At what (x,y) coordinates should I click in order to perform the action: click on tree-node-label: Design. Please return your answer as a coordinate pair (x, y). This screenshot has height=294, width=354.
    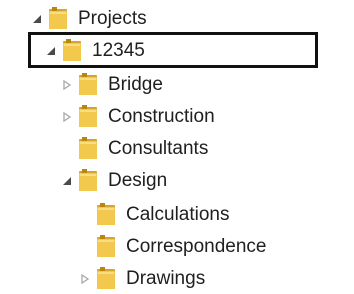
    Looking at the image, I should click on (138, 180).